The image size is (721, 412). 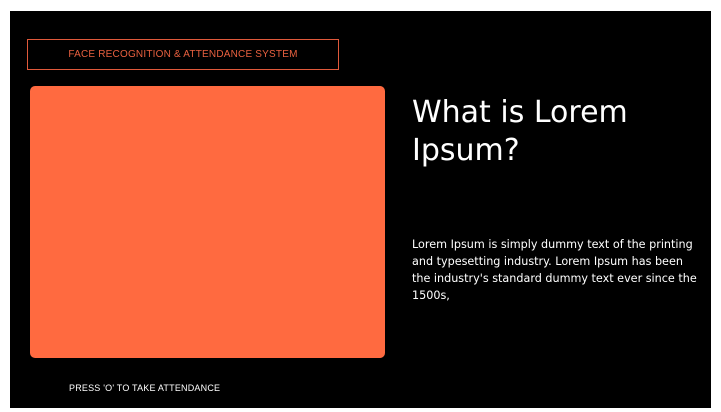 I want to click on app-title: FACE RECOGNITION & ATTENDANCE SYSTEM, so click(x=183, y=54).